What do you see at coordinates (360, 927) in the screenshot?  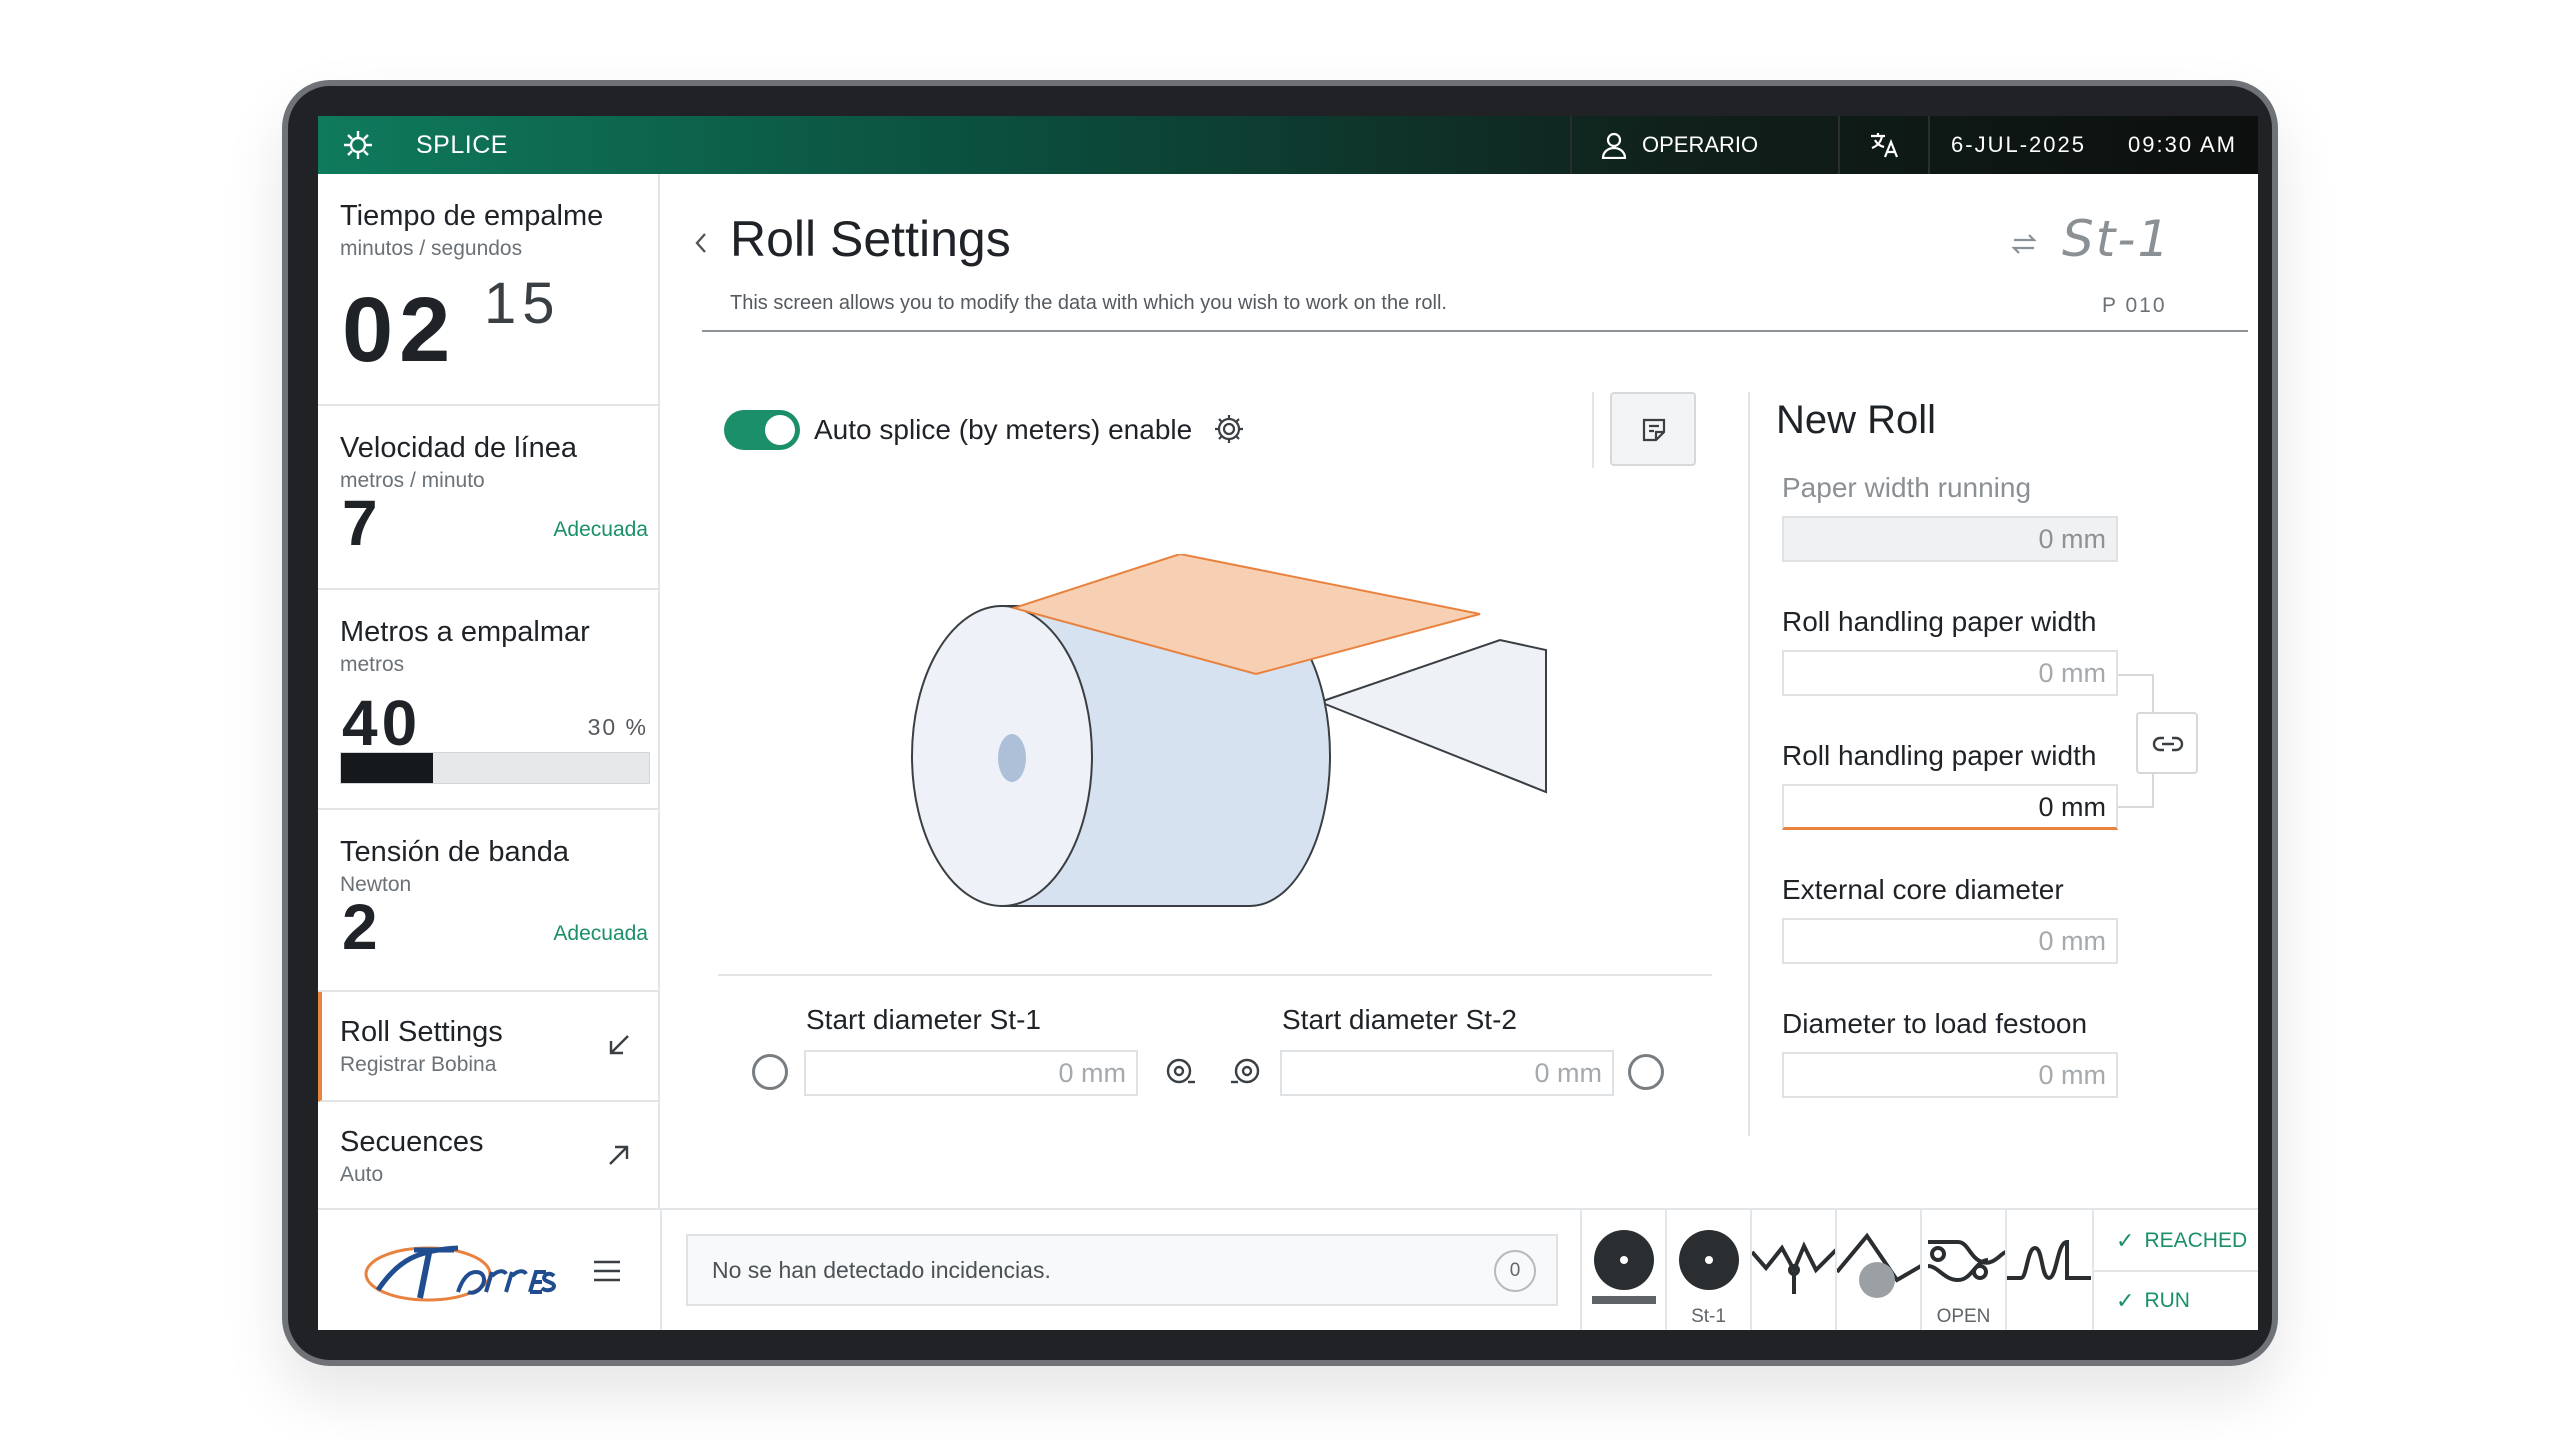 I see `tension-value: 2` at bounding box center [360, 927].